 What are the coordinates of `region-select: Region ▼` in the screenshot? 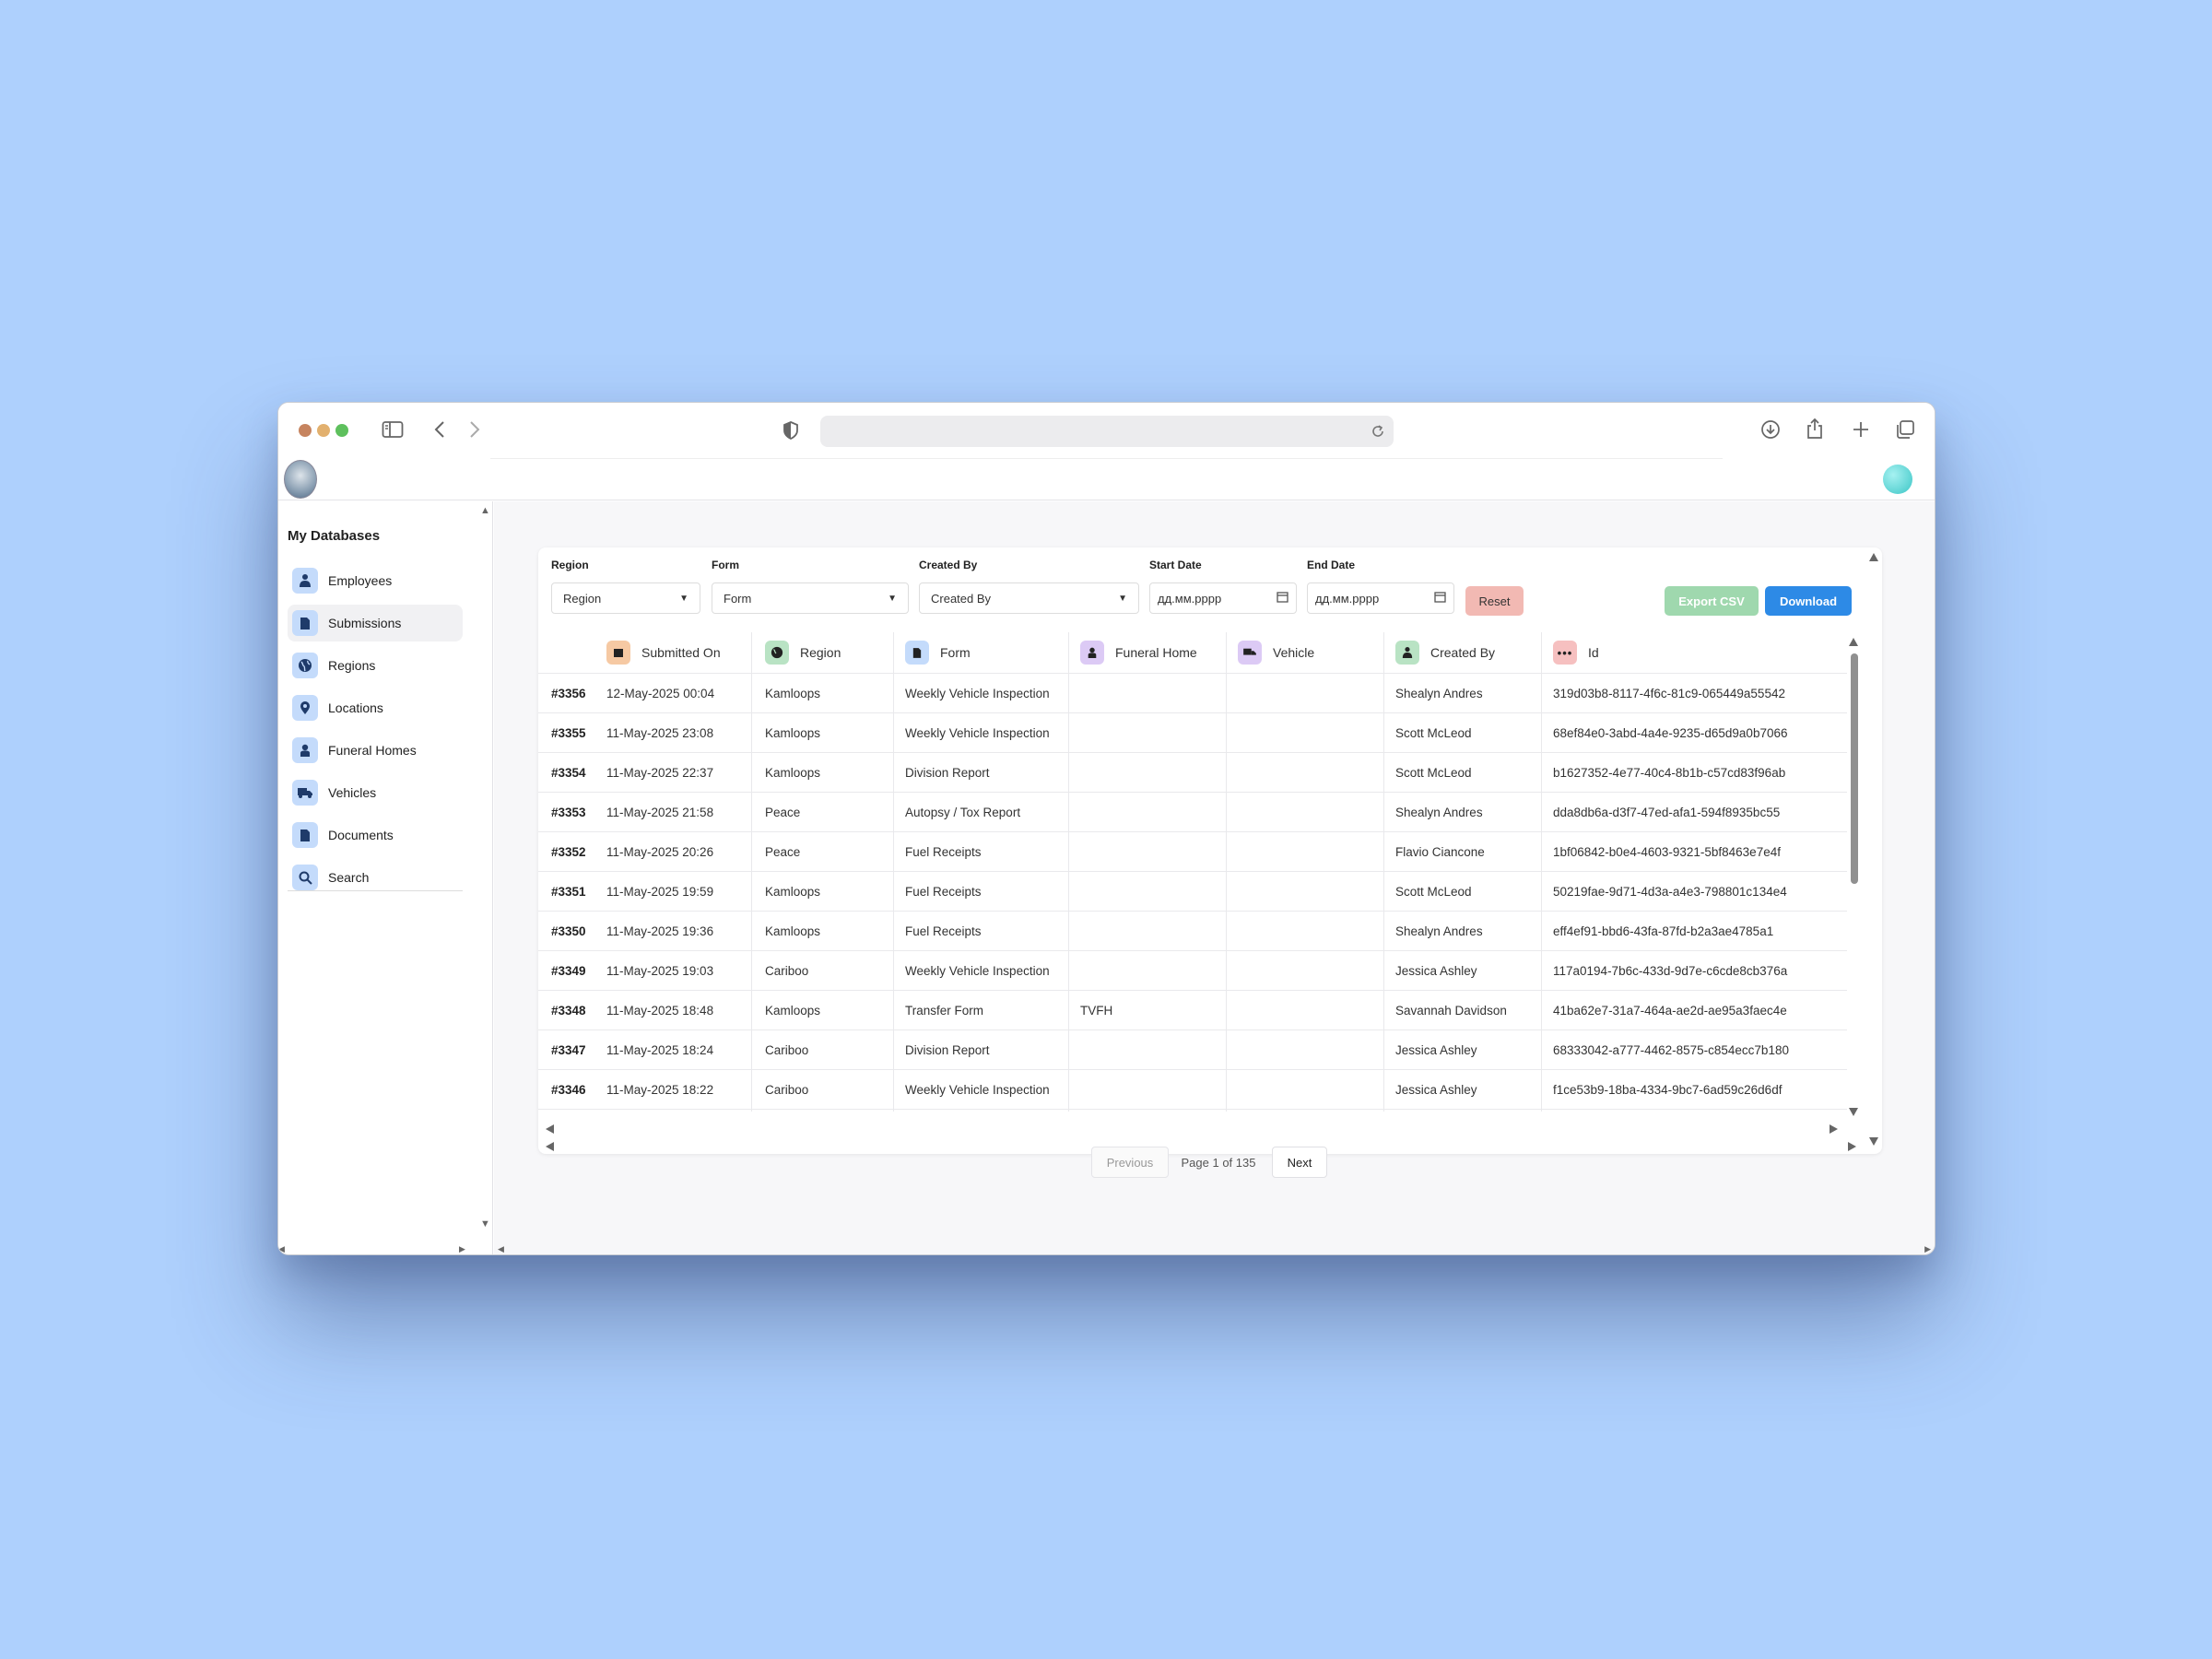 It's located at (625, 598).